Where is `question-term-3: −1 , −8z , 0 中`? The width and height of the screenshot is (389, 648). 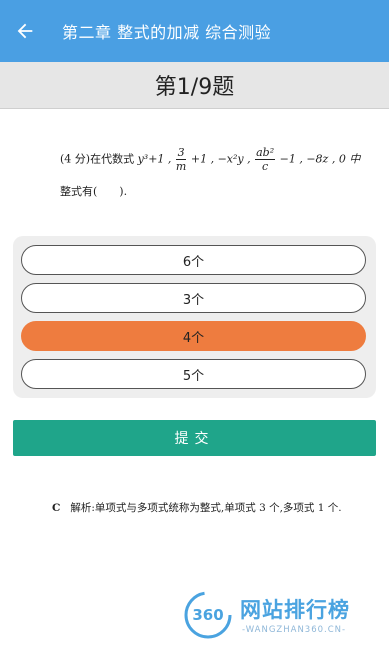 question-term-3: −1 , −8z , 0 中 is located at coordinates (320, 159).